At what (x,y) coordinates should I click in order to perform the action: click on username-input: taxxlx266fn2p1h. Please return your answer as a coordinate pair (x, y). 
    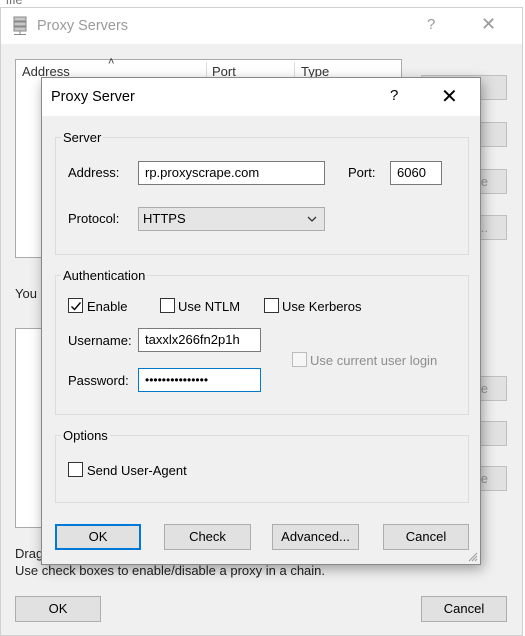
    Looking at the image, I should click on (199, 340).